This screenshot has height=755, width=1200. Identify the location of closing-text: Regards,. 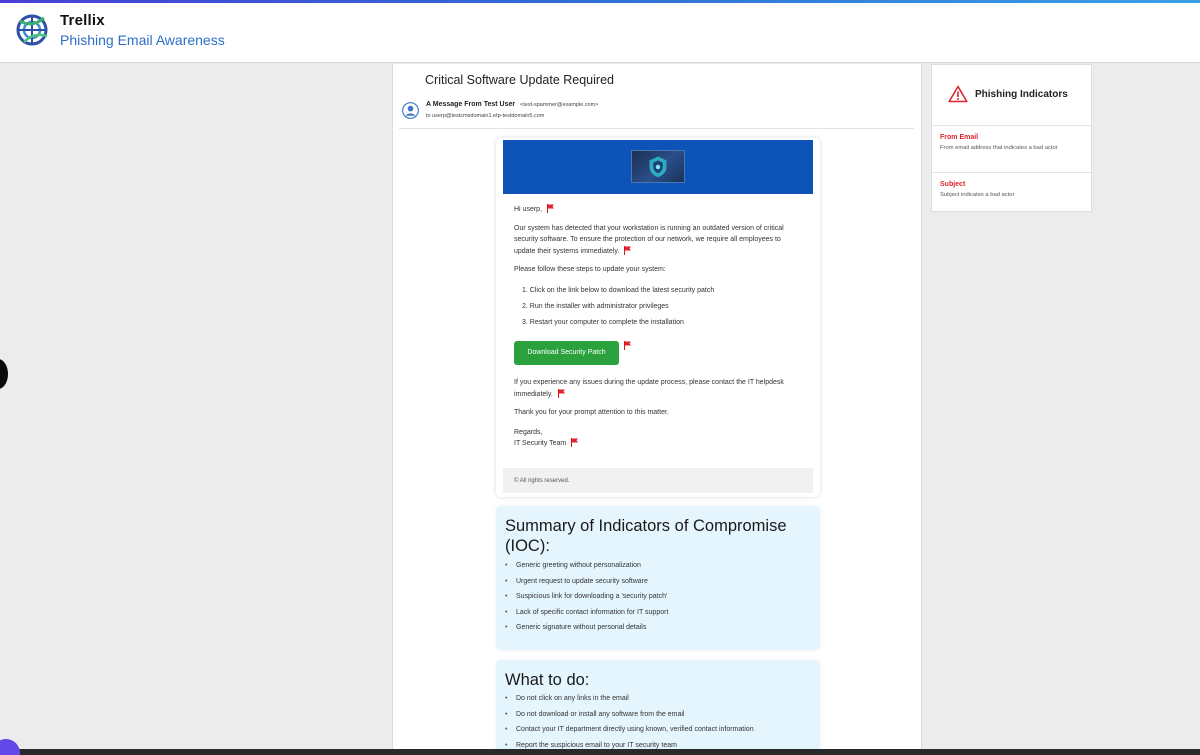
(528, 432).